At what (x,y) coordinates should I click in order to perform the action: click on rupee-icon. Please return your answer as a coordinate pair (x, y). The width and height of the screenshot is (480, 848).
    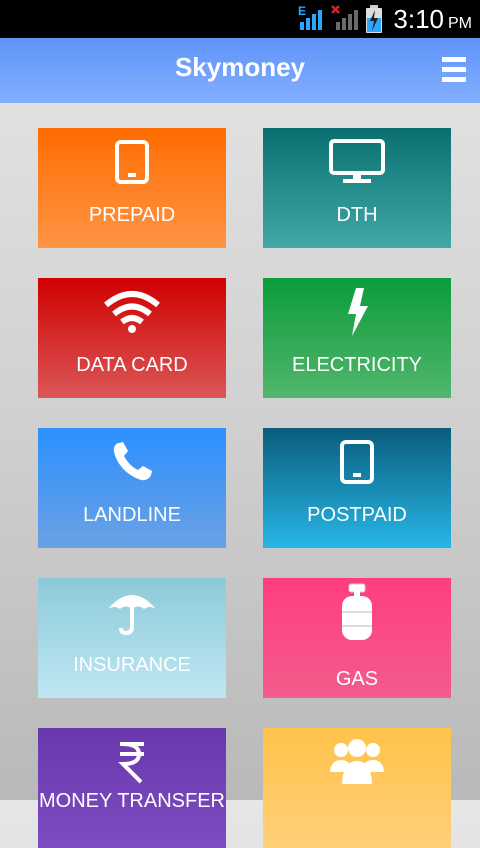
    Looking at the image, I should click on (132, 762).